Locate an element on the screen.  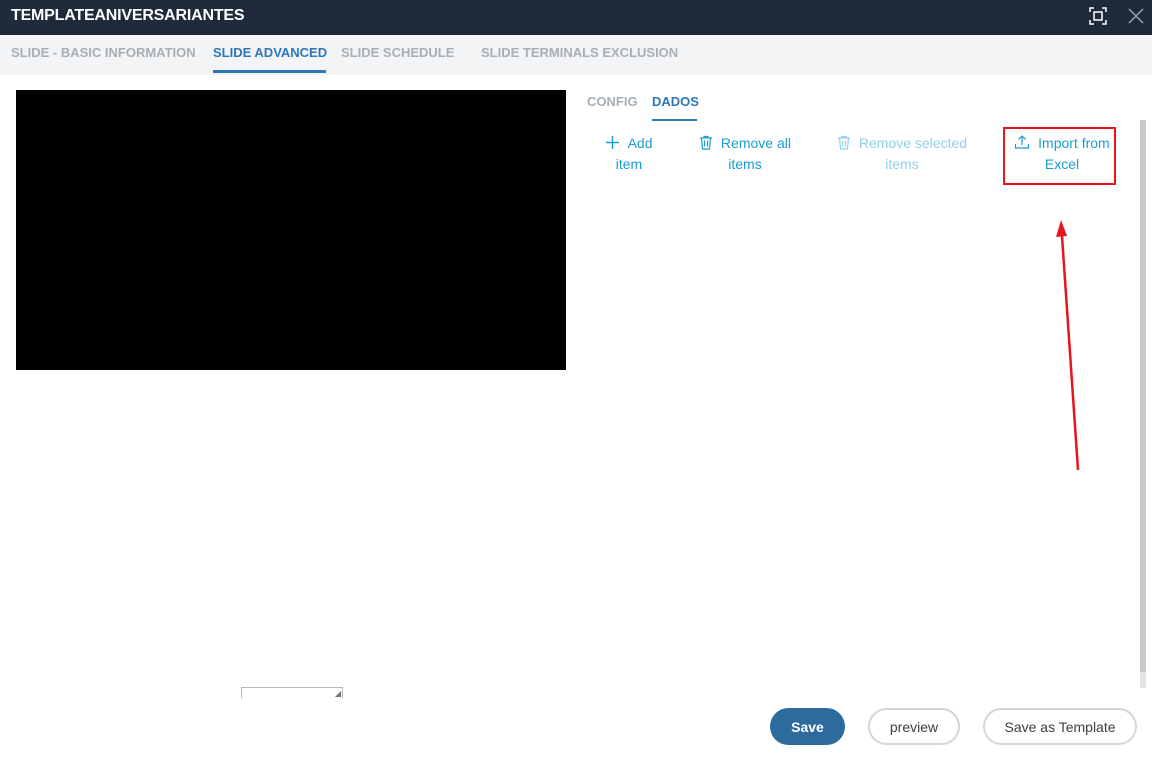
remove-all-label-line2: items is located at coordinates (745, 164).